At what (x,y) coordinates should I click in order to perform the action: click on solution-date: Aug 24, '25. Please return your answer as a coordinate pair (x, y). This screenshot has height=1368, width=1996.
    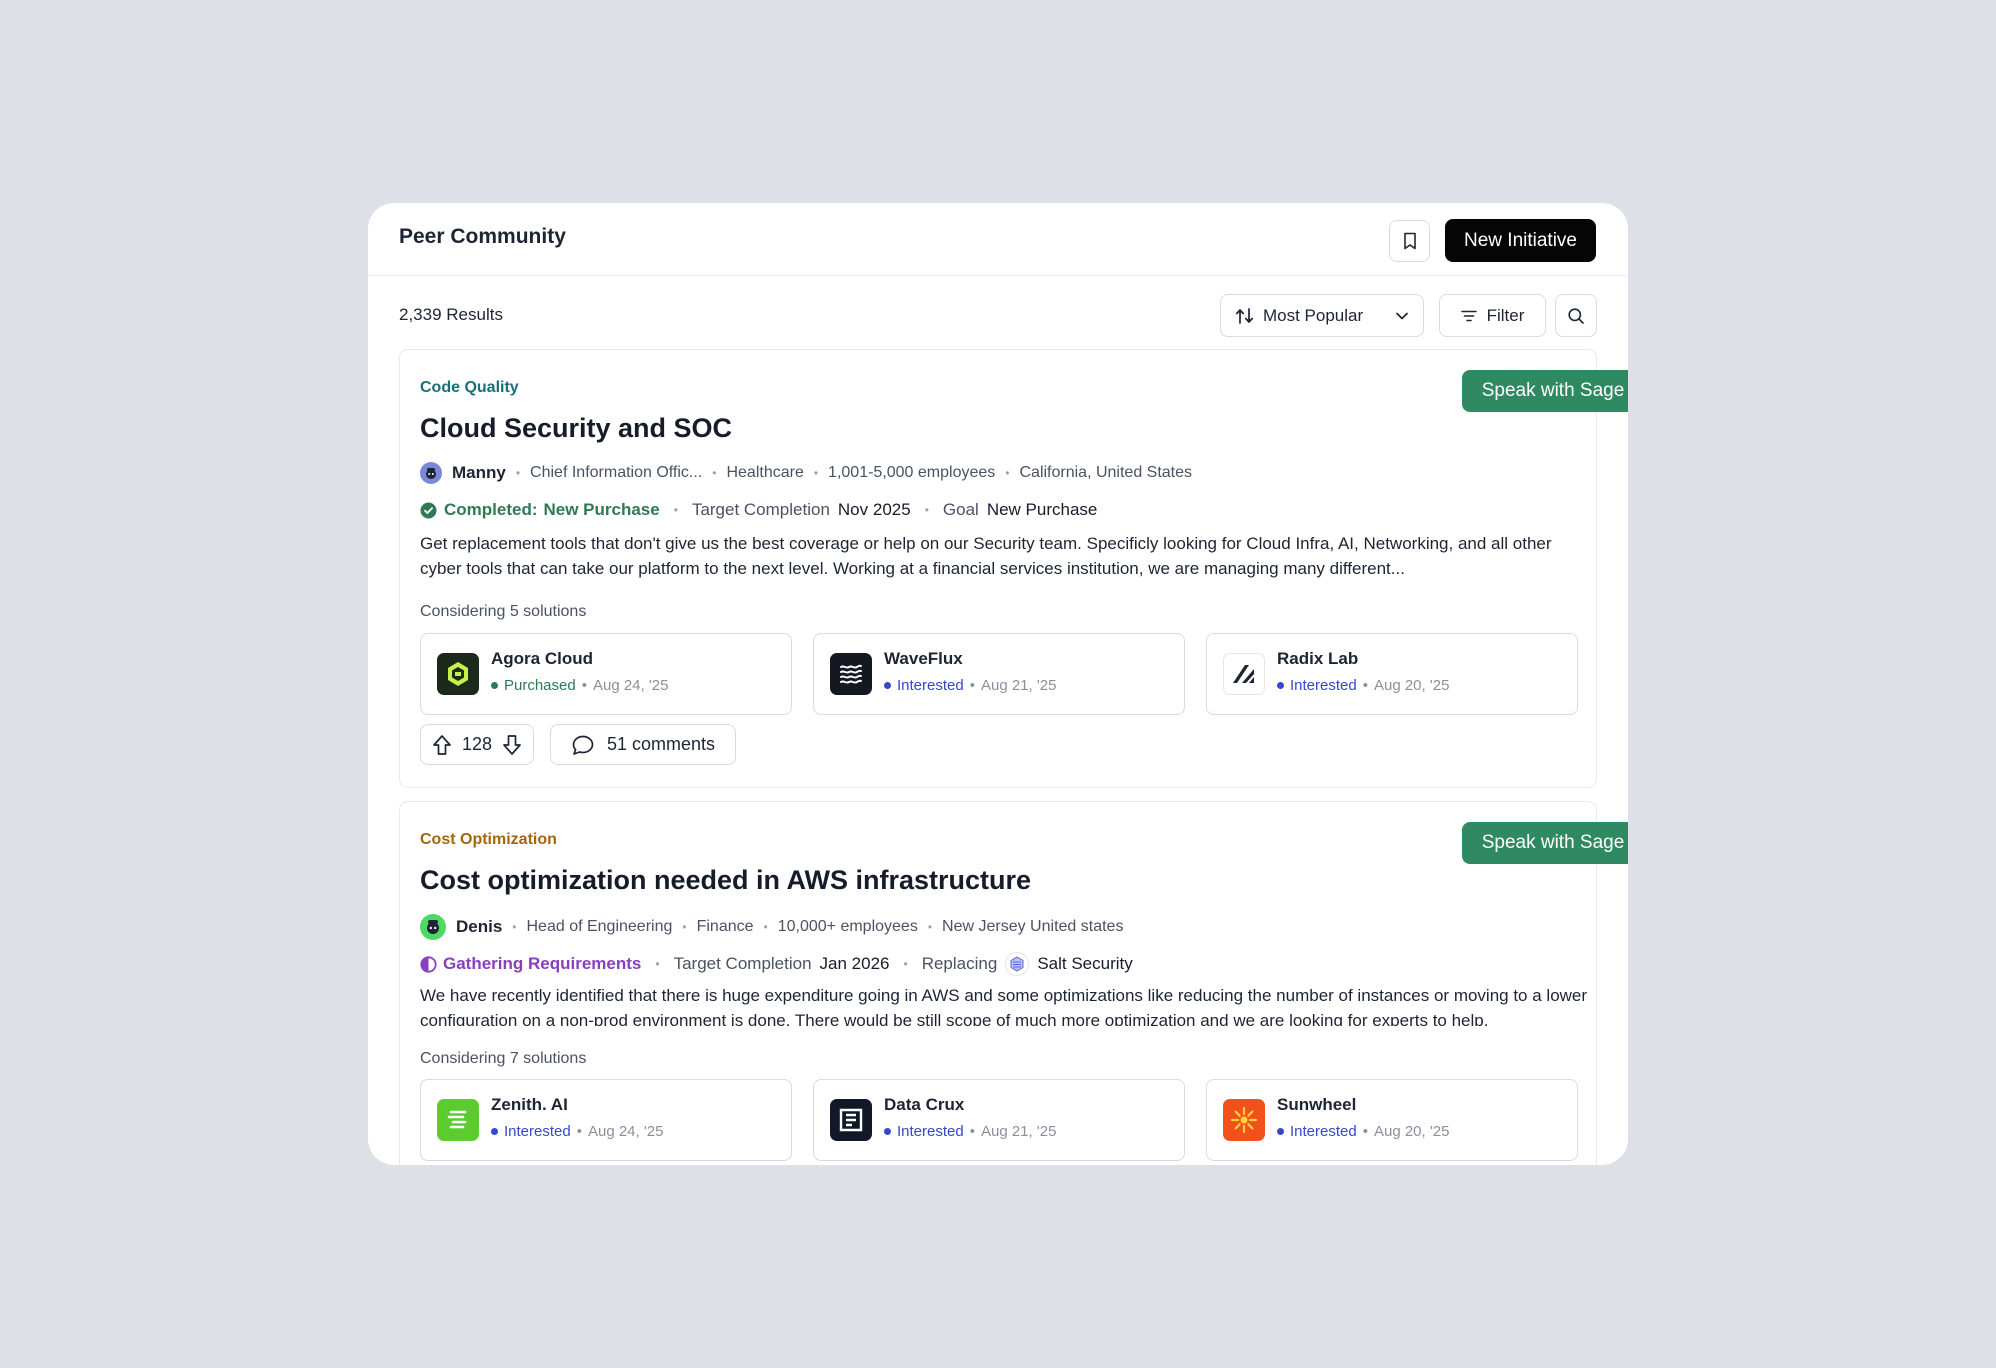
    Looking at the image, I should click on (630, 685).